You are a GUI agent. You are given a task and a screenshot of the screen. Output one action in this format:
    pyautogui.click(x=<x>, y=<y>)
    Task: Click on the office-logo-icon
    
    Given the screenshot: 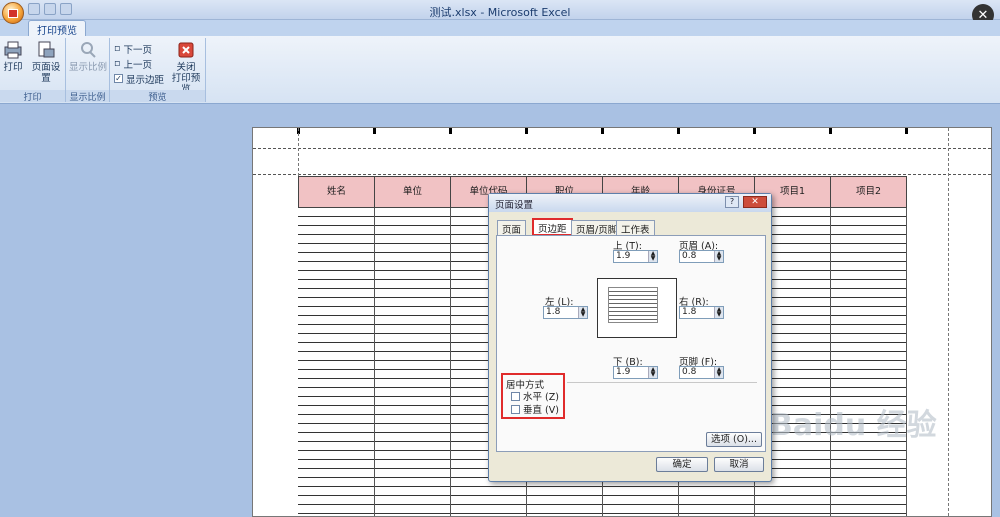 What is the action you would take?
    pyautogui.click(x=13, y=13)
    